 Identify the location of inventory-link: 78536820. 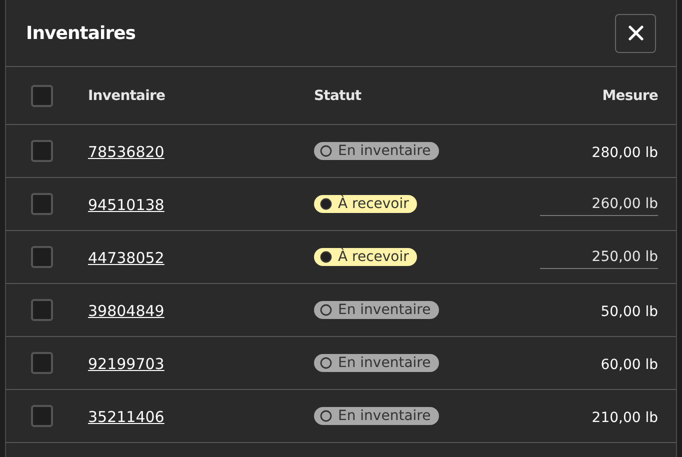
(126, 151).